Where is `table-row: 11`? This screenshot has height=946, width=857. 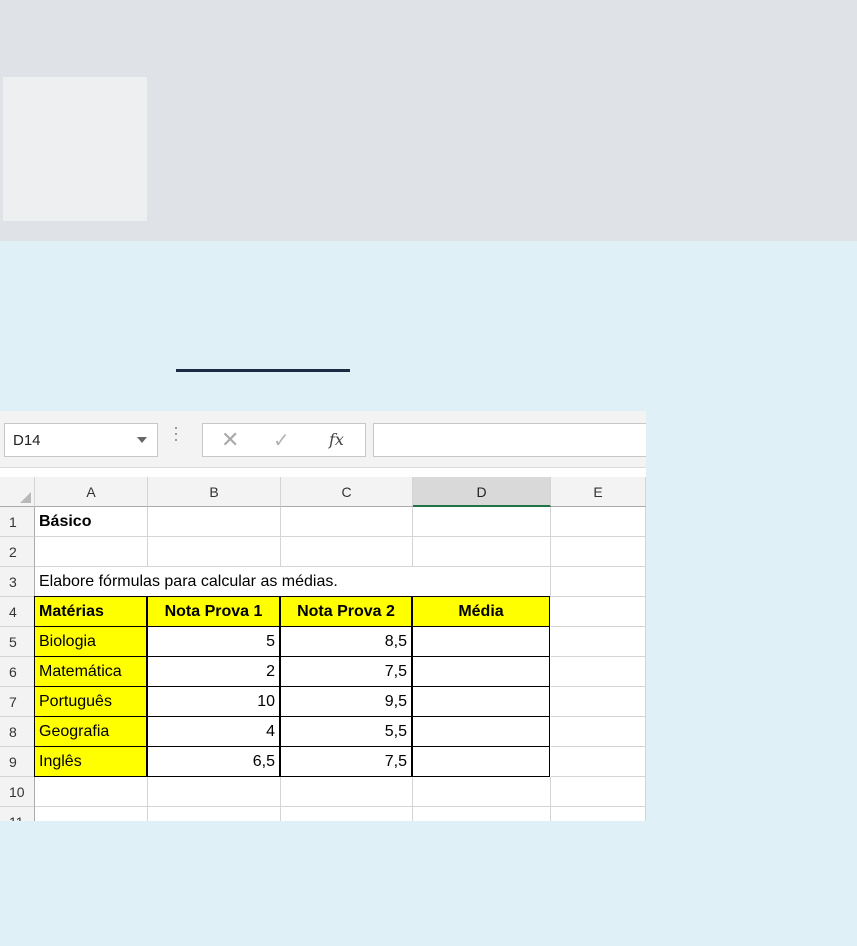
table-row: 11 is located at coordinates (323, 814).